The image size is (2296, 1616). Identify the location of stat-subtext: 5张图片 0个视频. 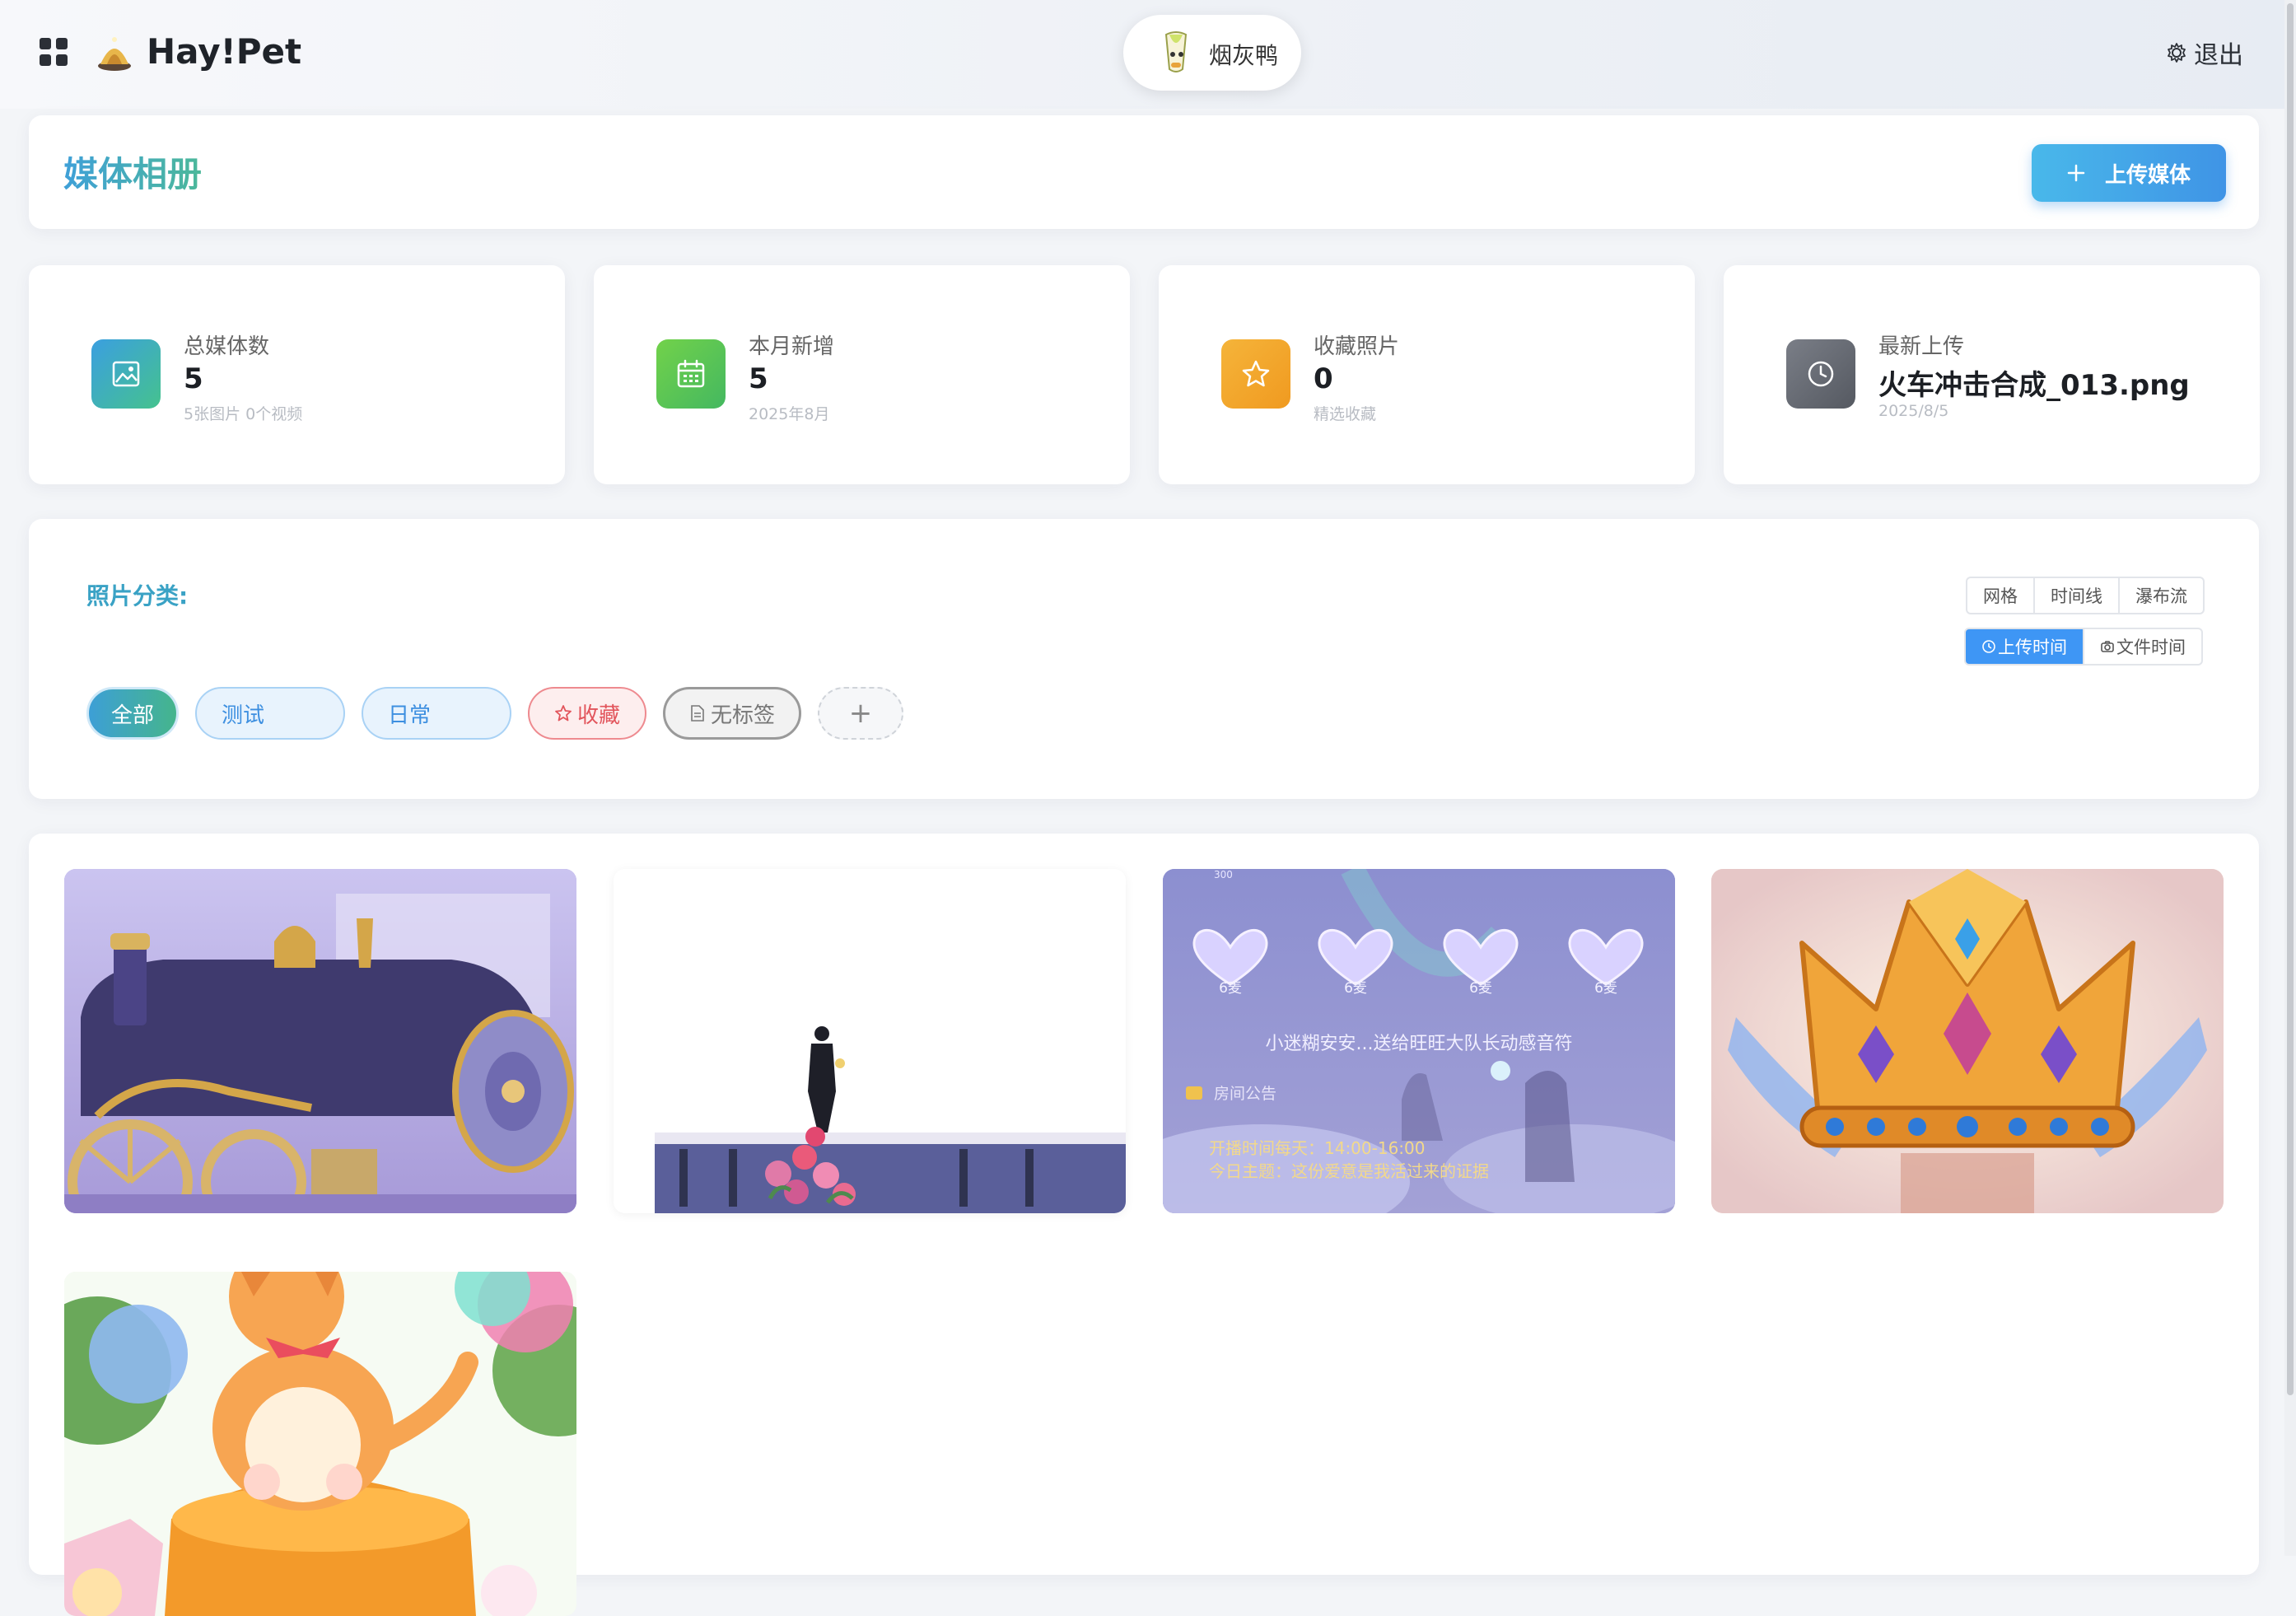
(243, 414).